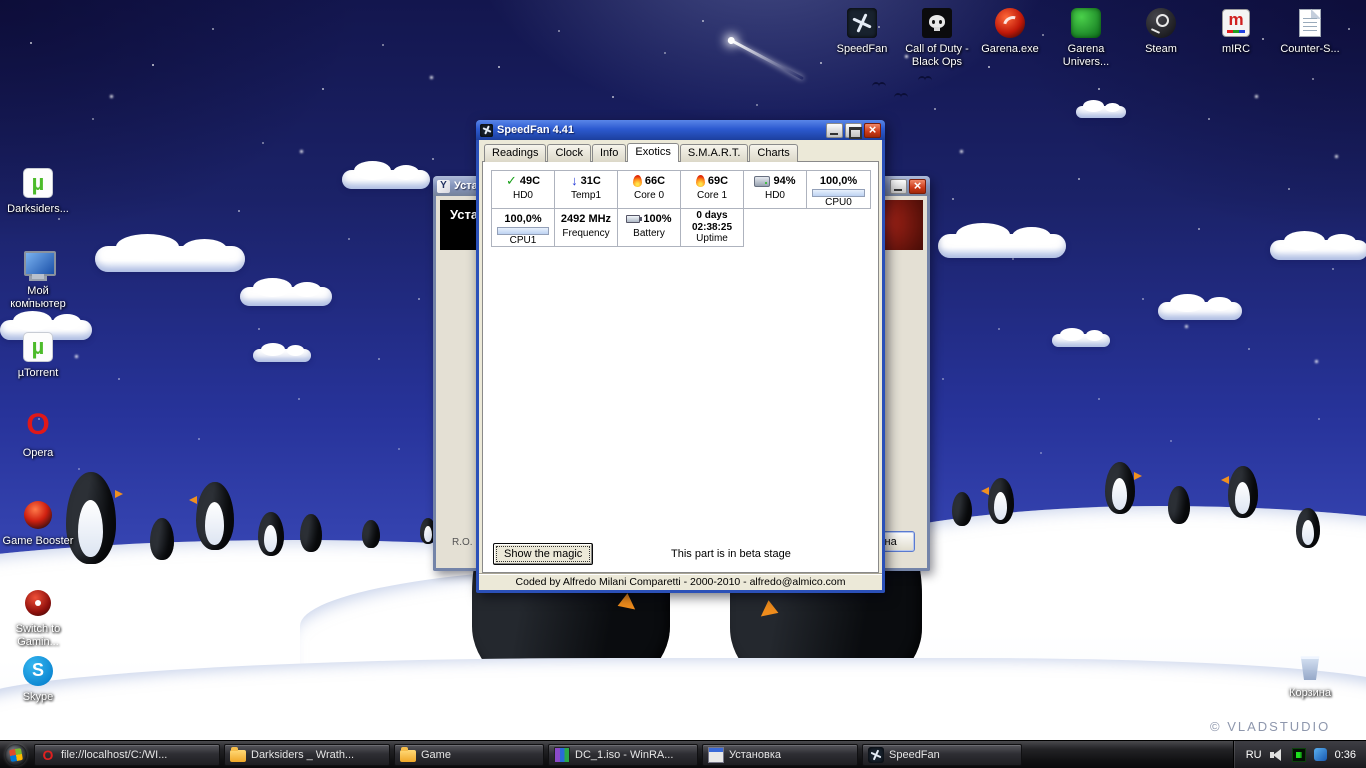 The height and width of the screenshot is (768, 1366). What do you see at coordinates (718, 181) in the screenshot?
I see `sensor-value: 69C` at bounding box center [718, 181].